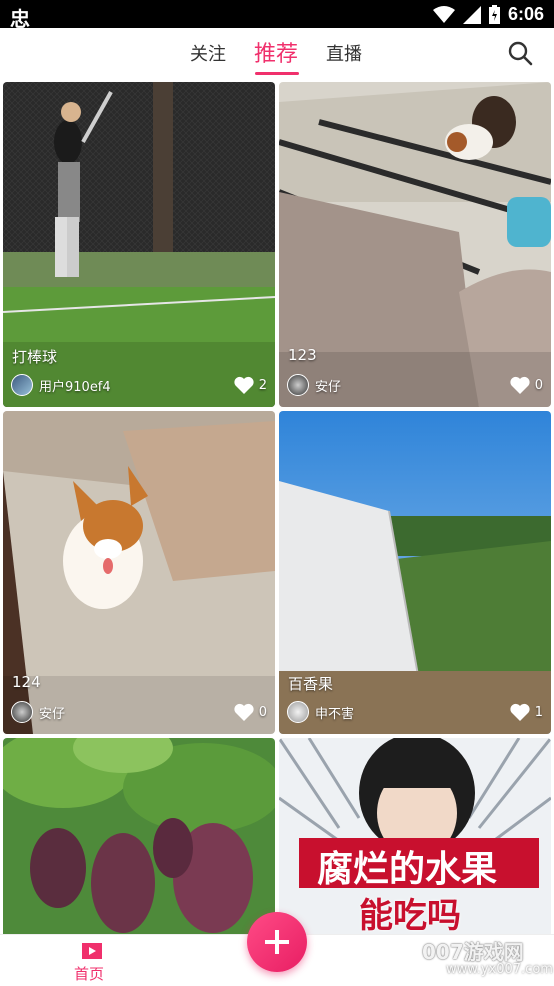 This screenshot has width=554, height=986. I want to click on tab-following: 关注, so click(208, 53).